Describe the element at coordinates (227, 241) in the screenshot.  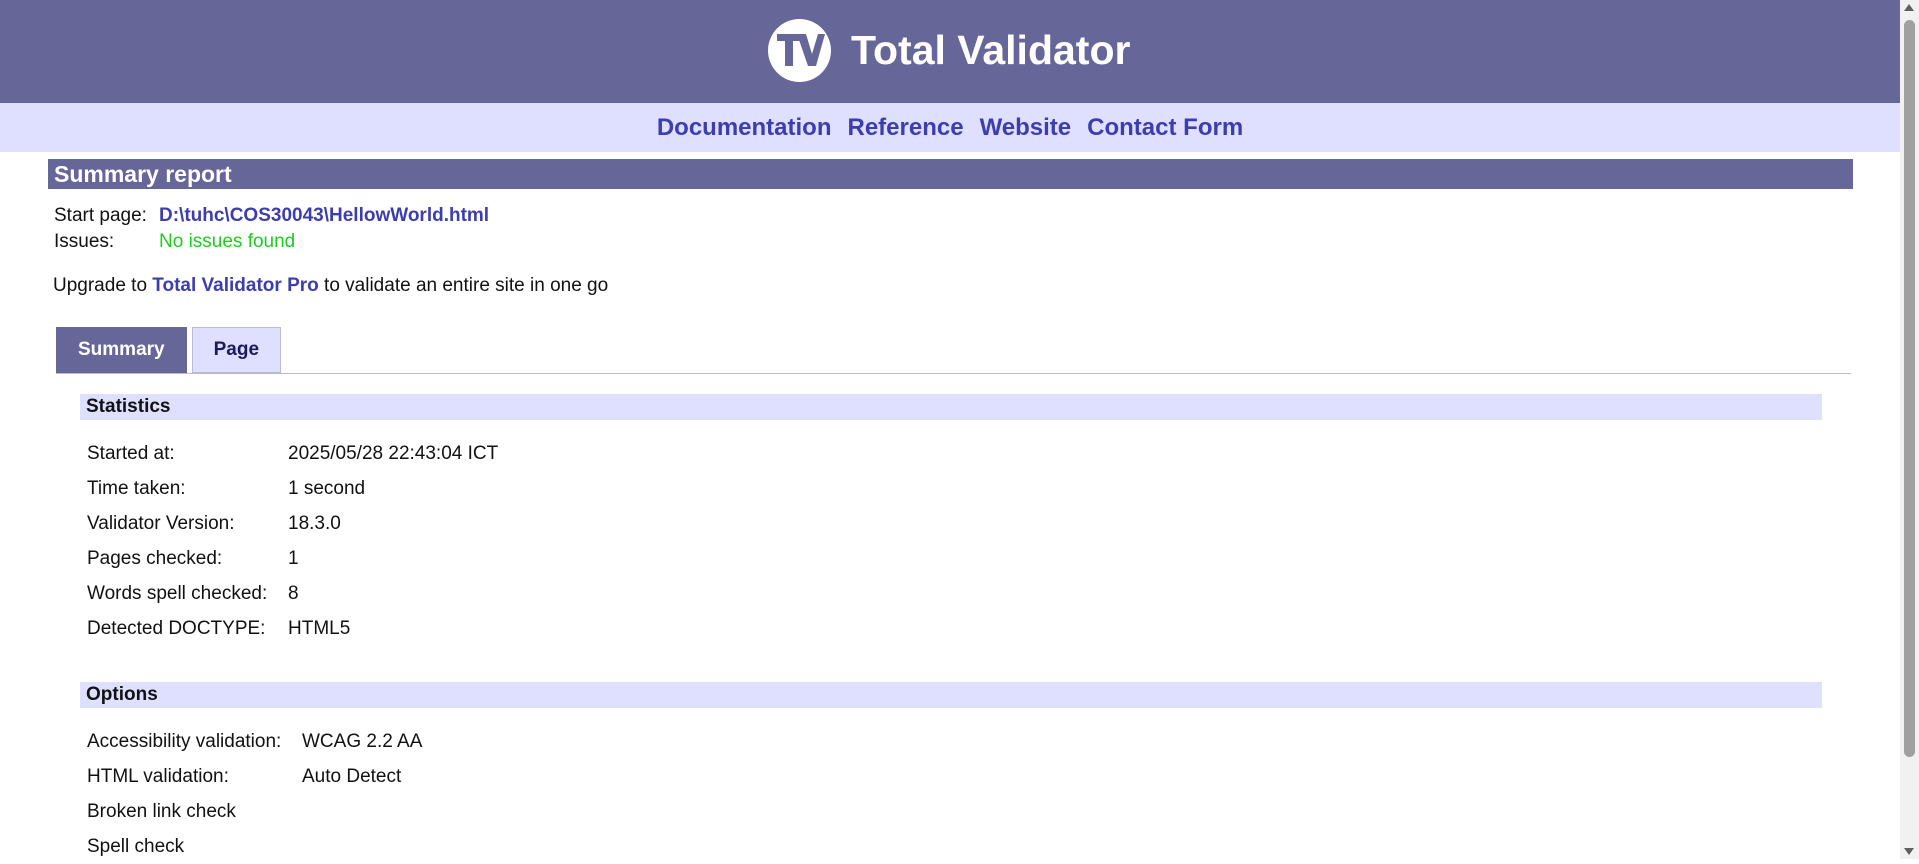
I see `issues-status: No issues found` at that location.